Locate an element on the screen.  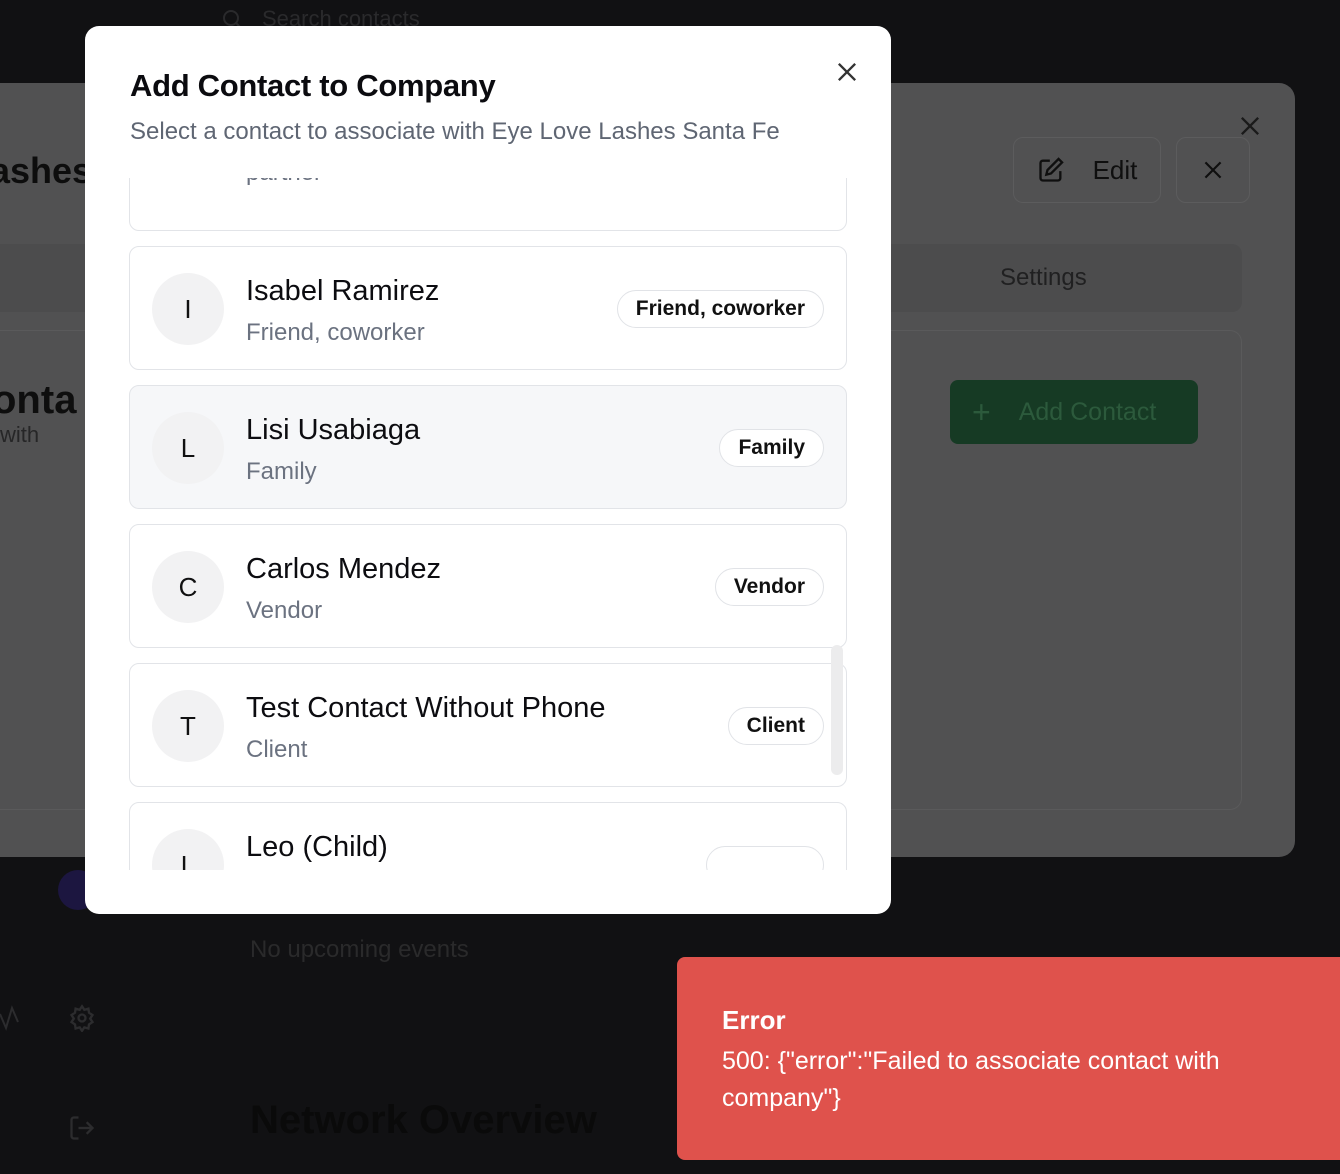
no-events-text: No upcoming events is located at coordinates (359, 949).